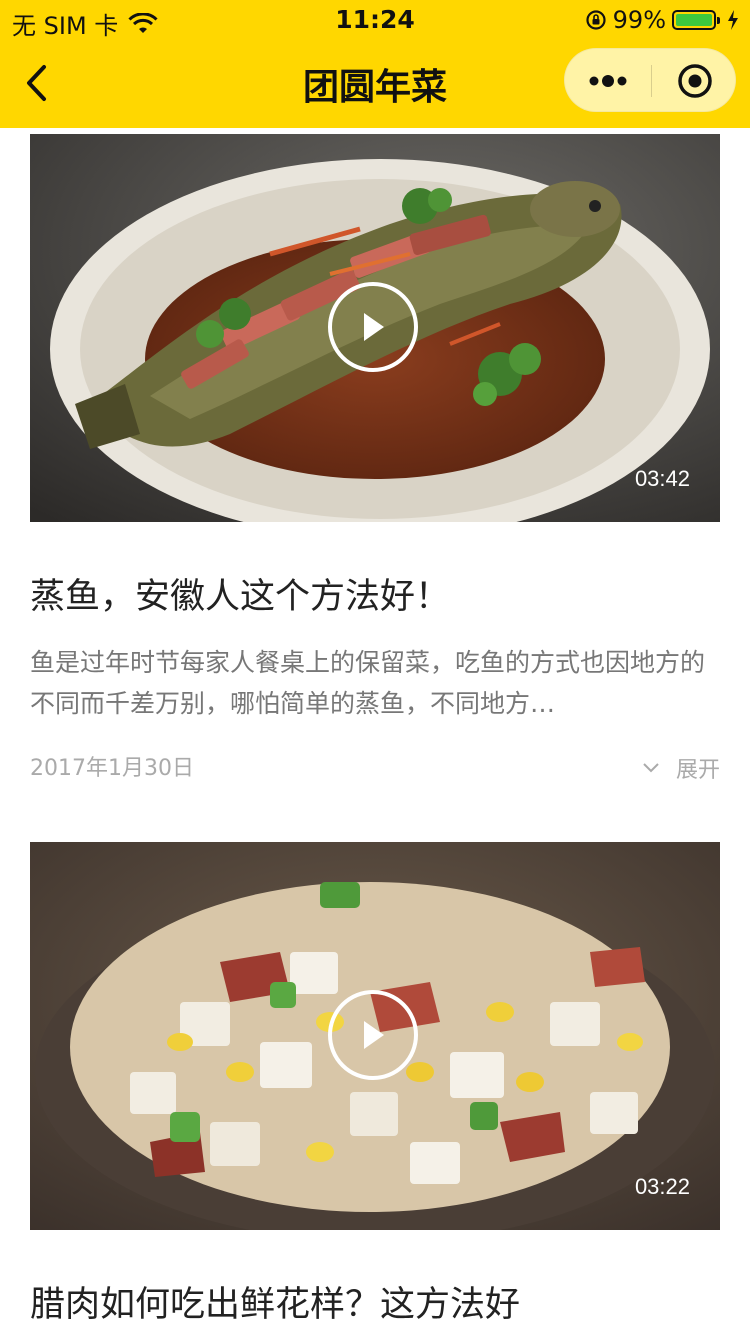 The width and height of the screenshot is (750, 1334). Describe the element at coordinates (651, 768) in the screenshot. I see `chevron-down-icon` at that location.